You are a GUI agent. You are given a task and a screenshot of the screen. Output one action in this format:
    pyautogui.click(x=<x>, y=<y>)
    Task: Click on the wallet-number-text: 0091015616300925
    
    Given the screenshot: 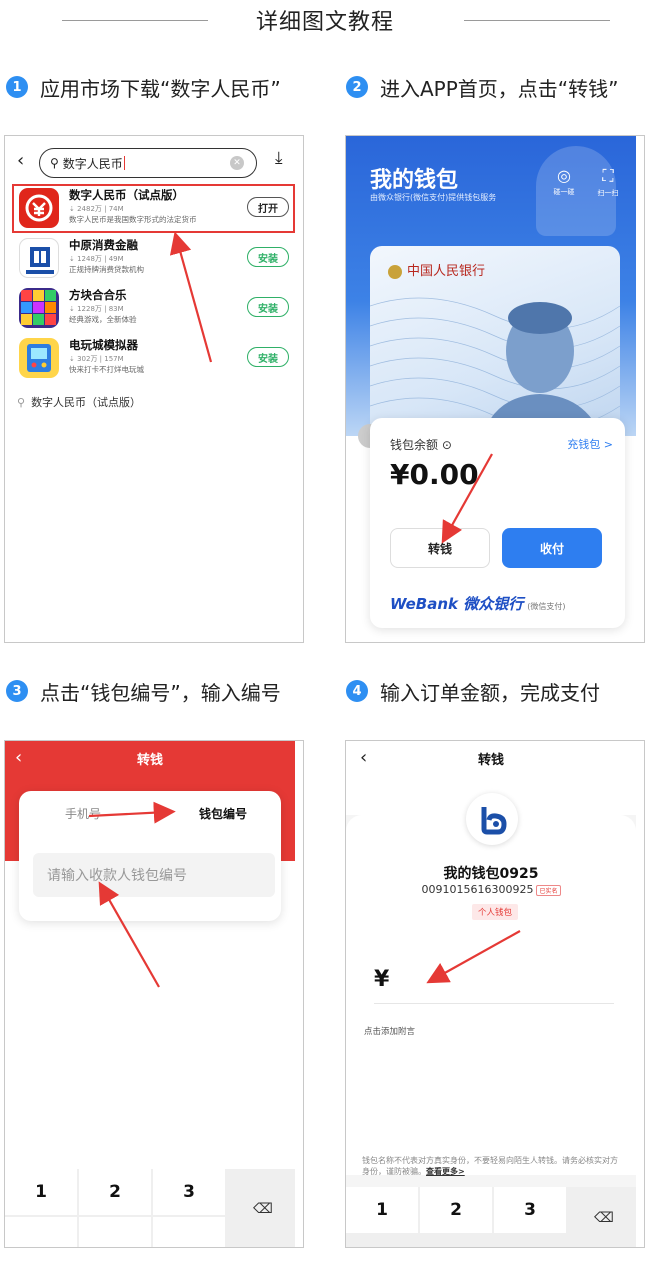 What is the action you would take?
    pyautogui.click(x=477, y=889)
    